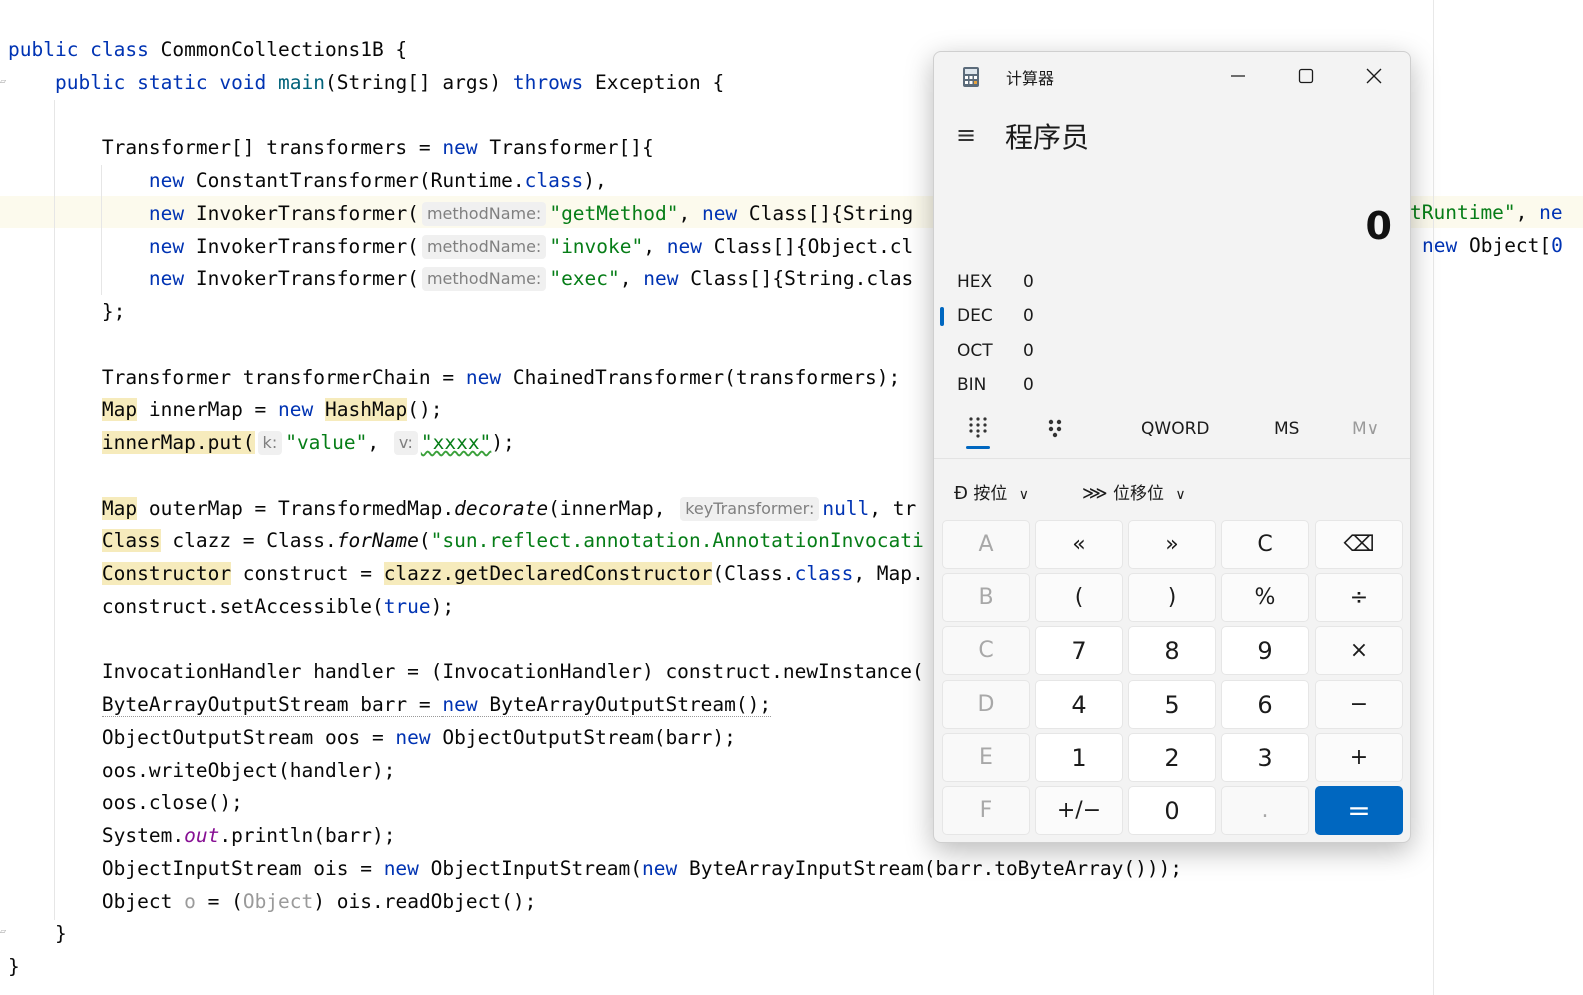  What do you see at coordinates (272, 705) in the screenshot?
I see `code-token: ByteArrayOutputStream barr =` at bounding box center [272, 705].